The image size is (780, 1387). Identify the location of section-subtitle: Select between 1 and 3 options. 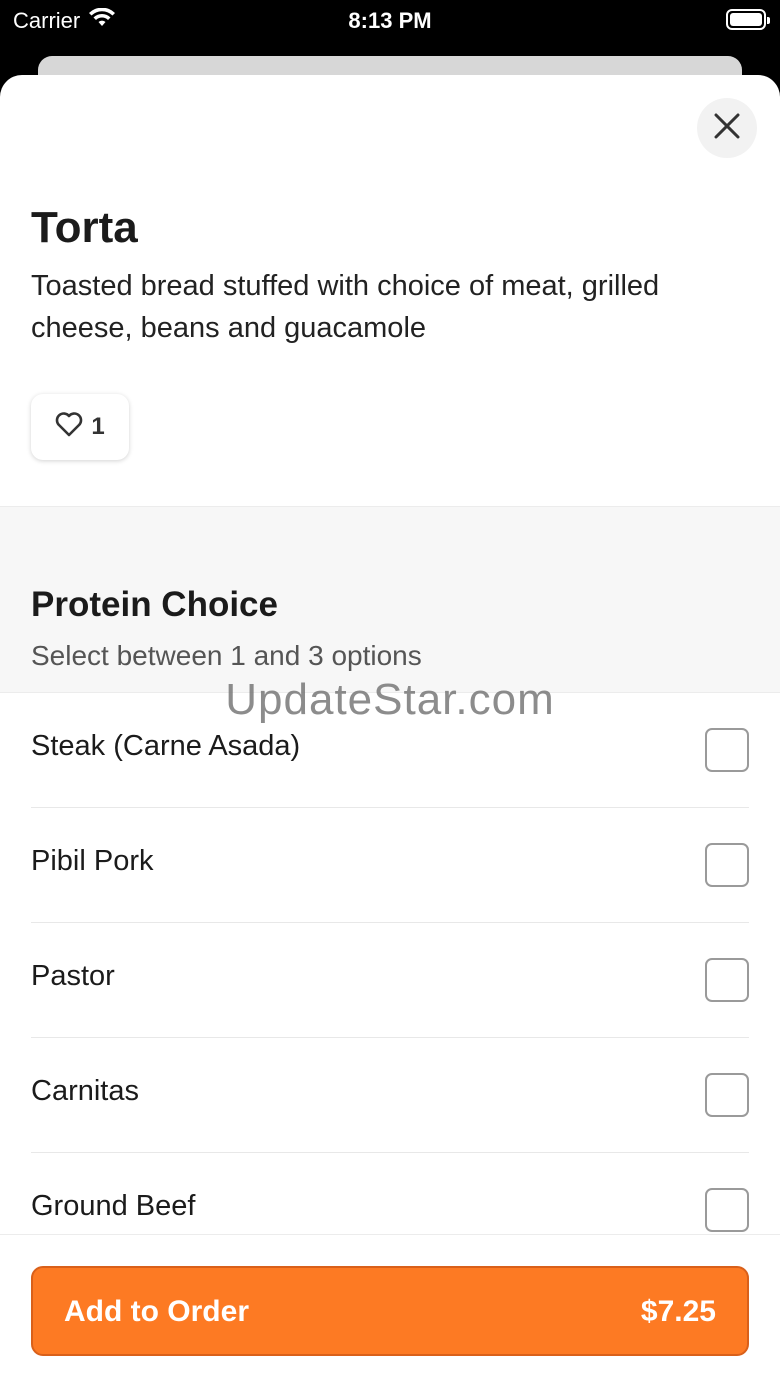
(226, 655).